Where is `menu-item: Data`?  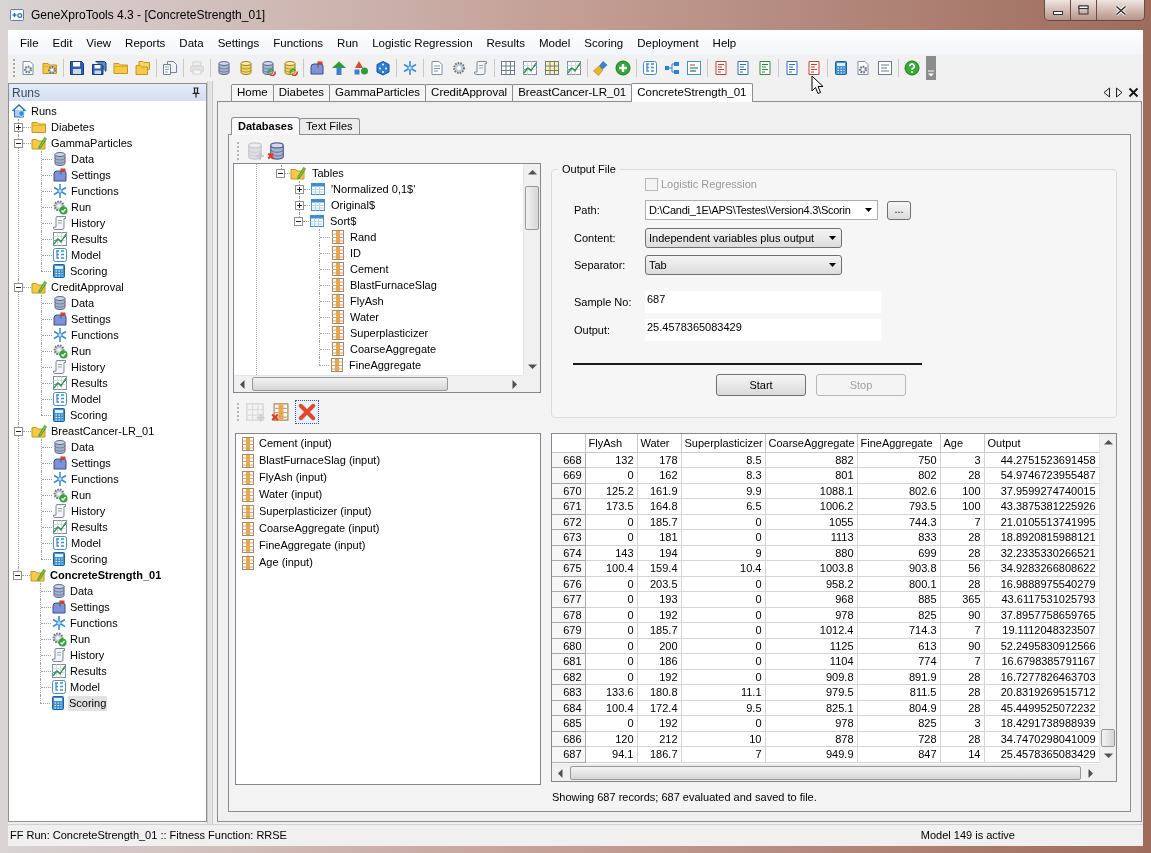 menu-item: Data is located at coordinates (191, 42).